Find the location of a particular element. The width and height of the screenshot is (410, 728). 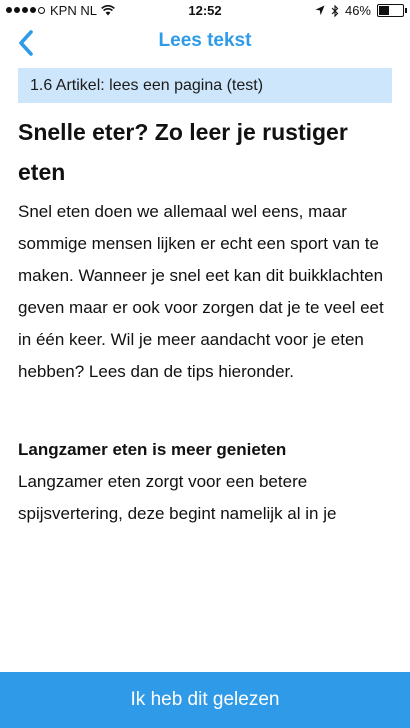

navigation-bar: Lees tekst is located at coordinates (205, 43).